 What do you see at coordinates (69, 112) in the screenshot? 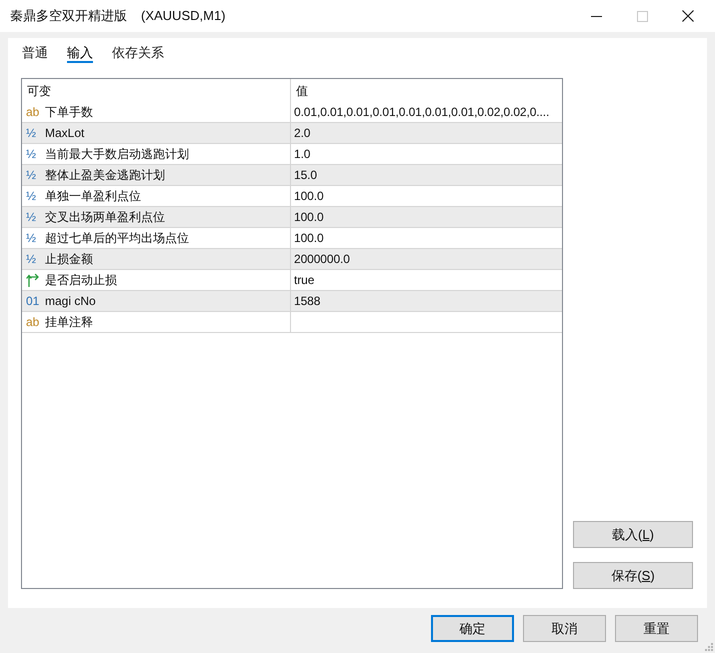
I see `parameter-name: 下单手数` at bounding box center [69, 112].